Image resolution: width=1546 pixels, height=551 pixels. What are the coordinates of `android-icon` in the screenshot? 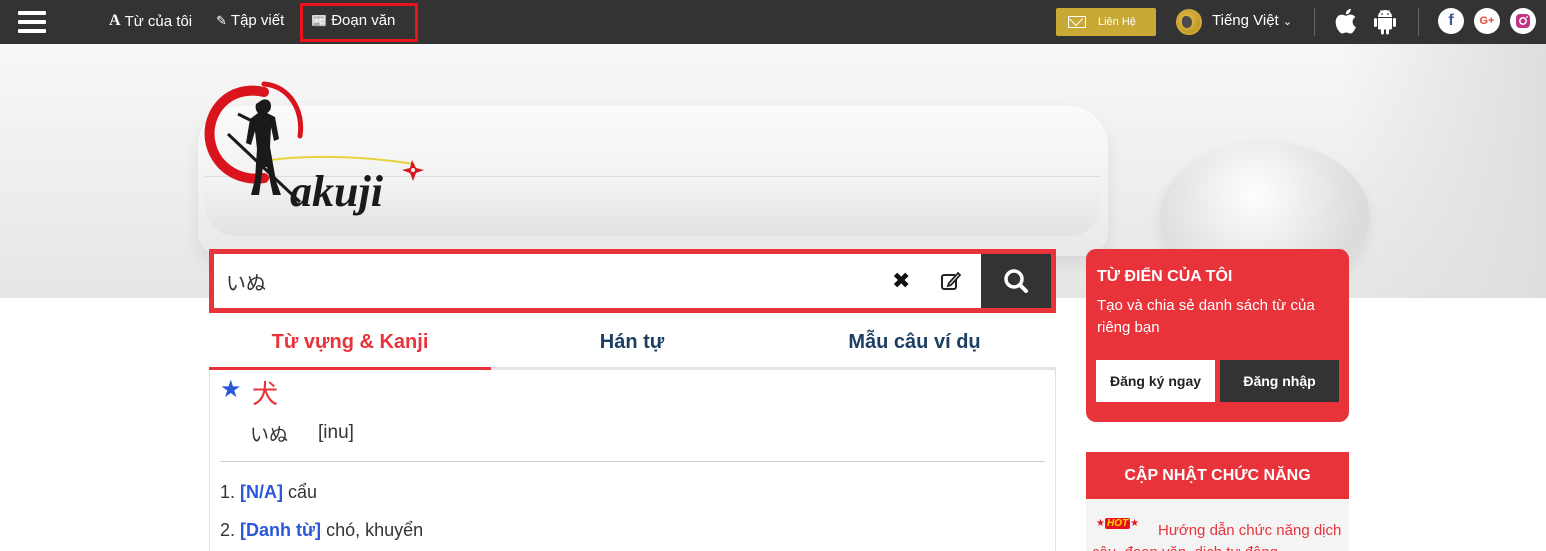 It's located at (1385, 22).